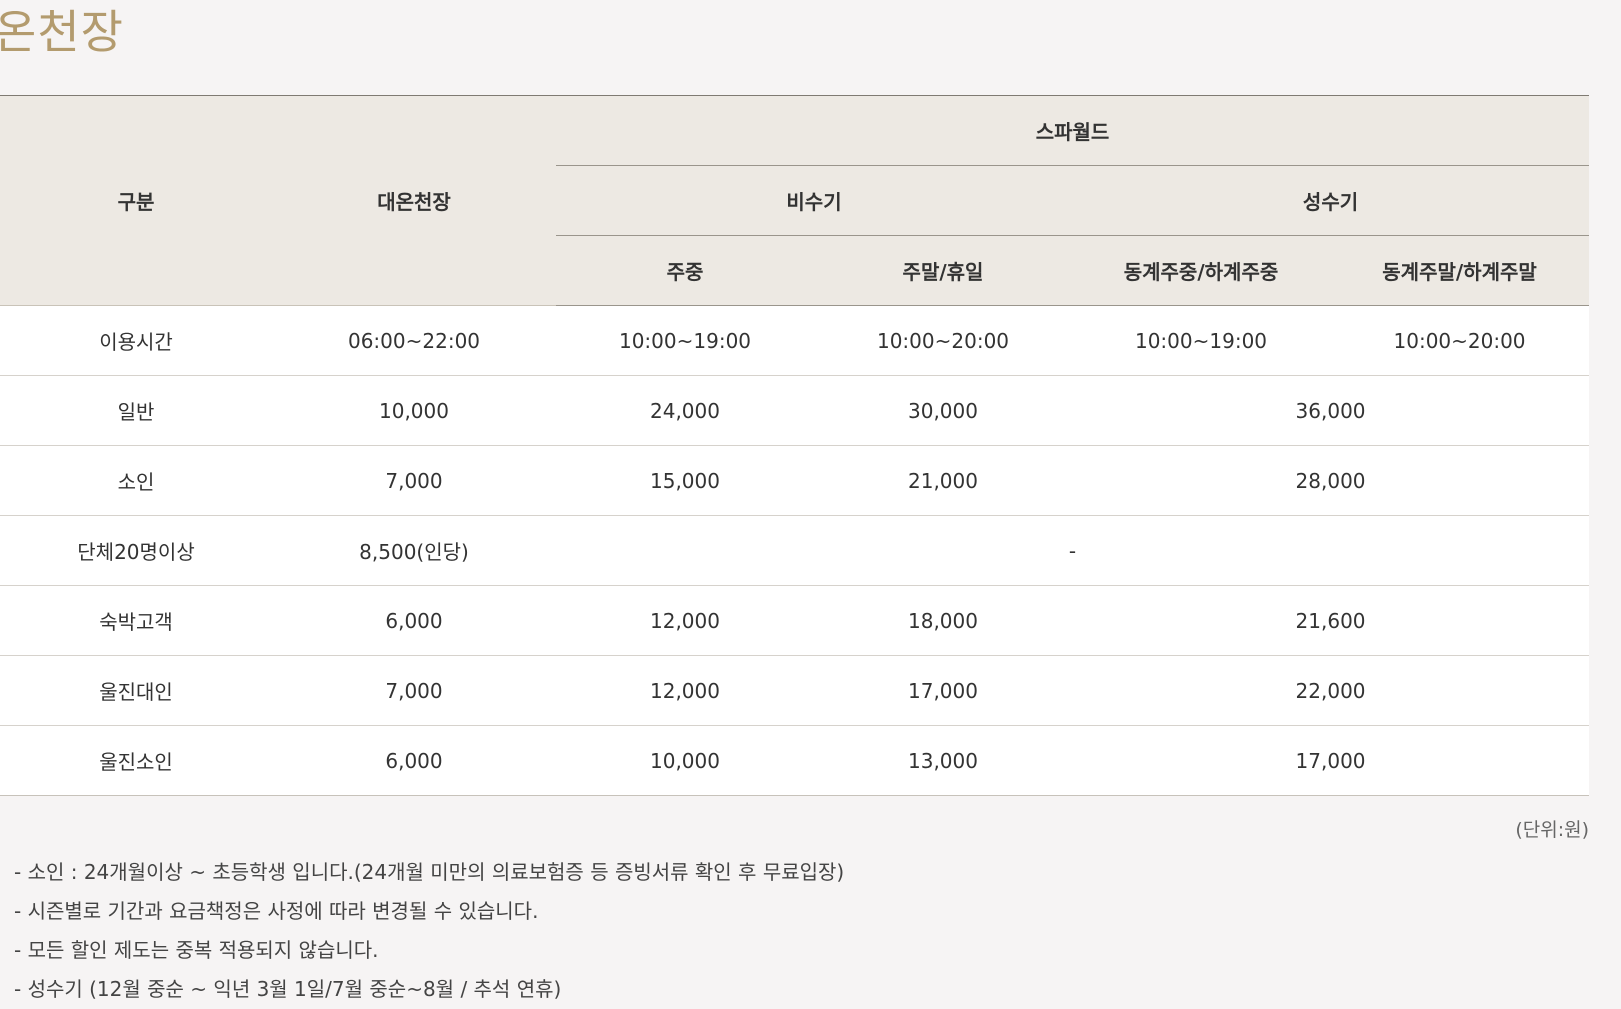 The image size is (1621, 1009). Describe the element at coordinates (136, 200) in the screenshot. I see `header-category: 구분` at that location.